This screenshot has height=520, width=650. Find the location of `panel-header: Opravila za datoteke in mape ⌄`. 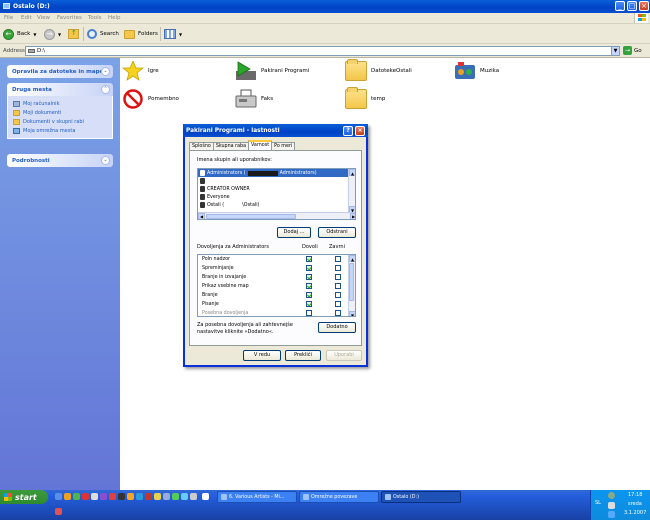

panel-header: Opravila za datoteke in mape ⌄ is located at coordinates (60, 71).